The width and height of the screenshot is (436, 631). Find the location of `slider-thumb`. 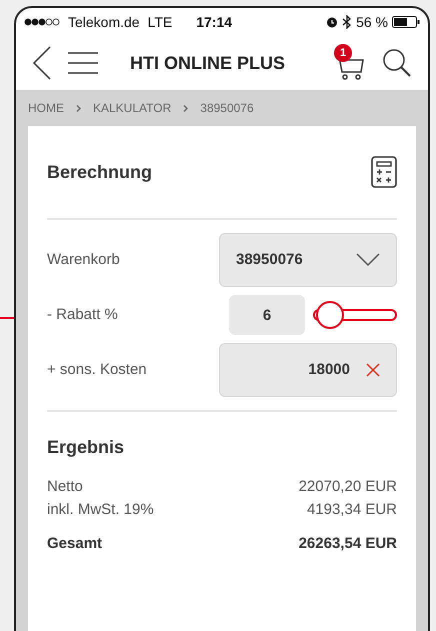

slider-thumb is located at coordinates (330, 315).